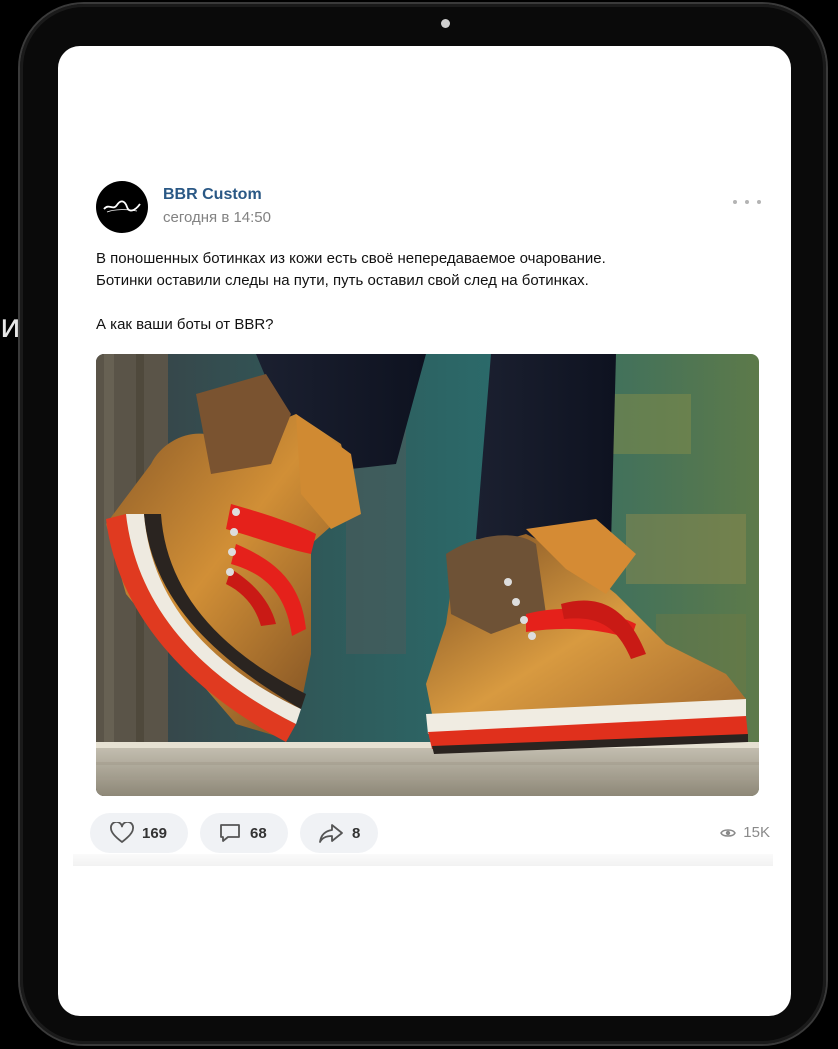 The height and width of the screenshot is (1049, 838). Describe the element at coordinates (331, 833) in the screenshot. I see `share-icon` at that location.